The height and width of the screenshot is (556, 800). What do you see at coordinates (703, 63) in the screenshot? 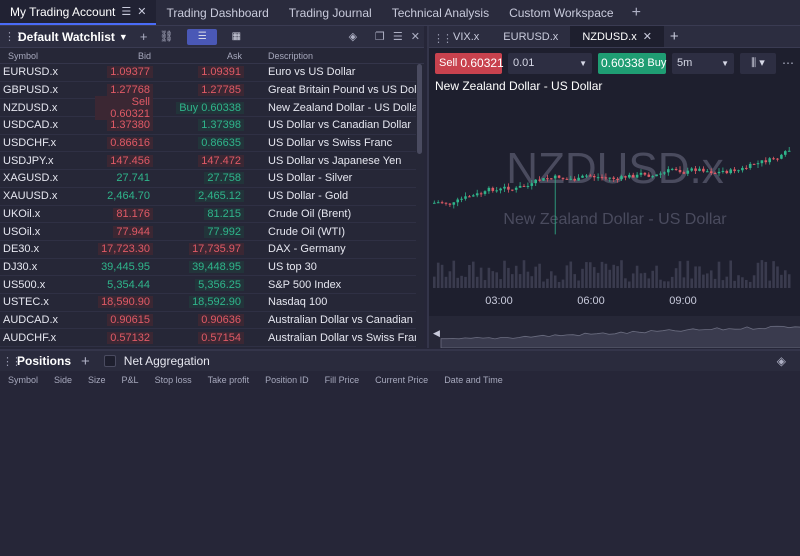
I see `timeframe-select: 5m ▼` at bounding box center [703, 63].